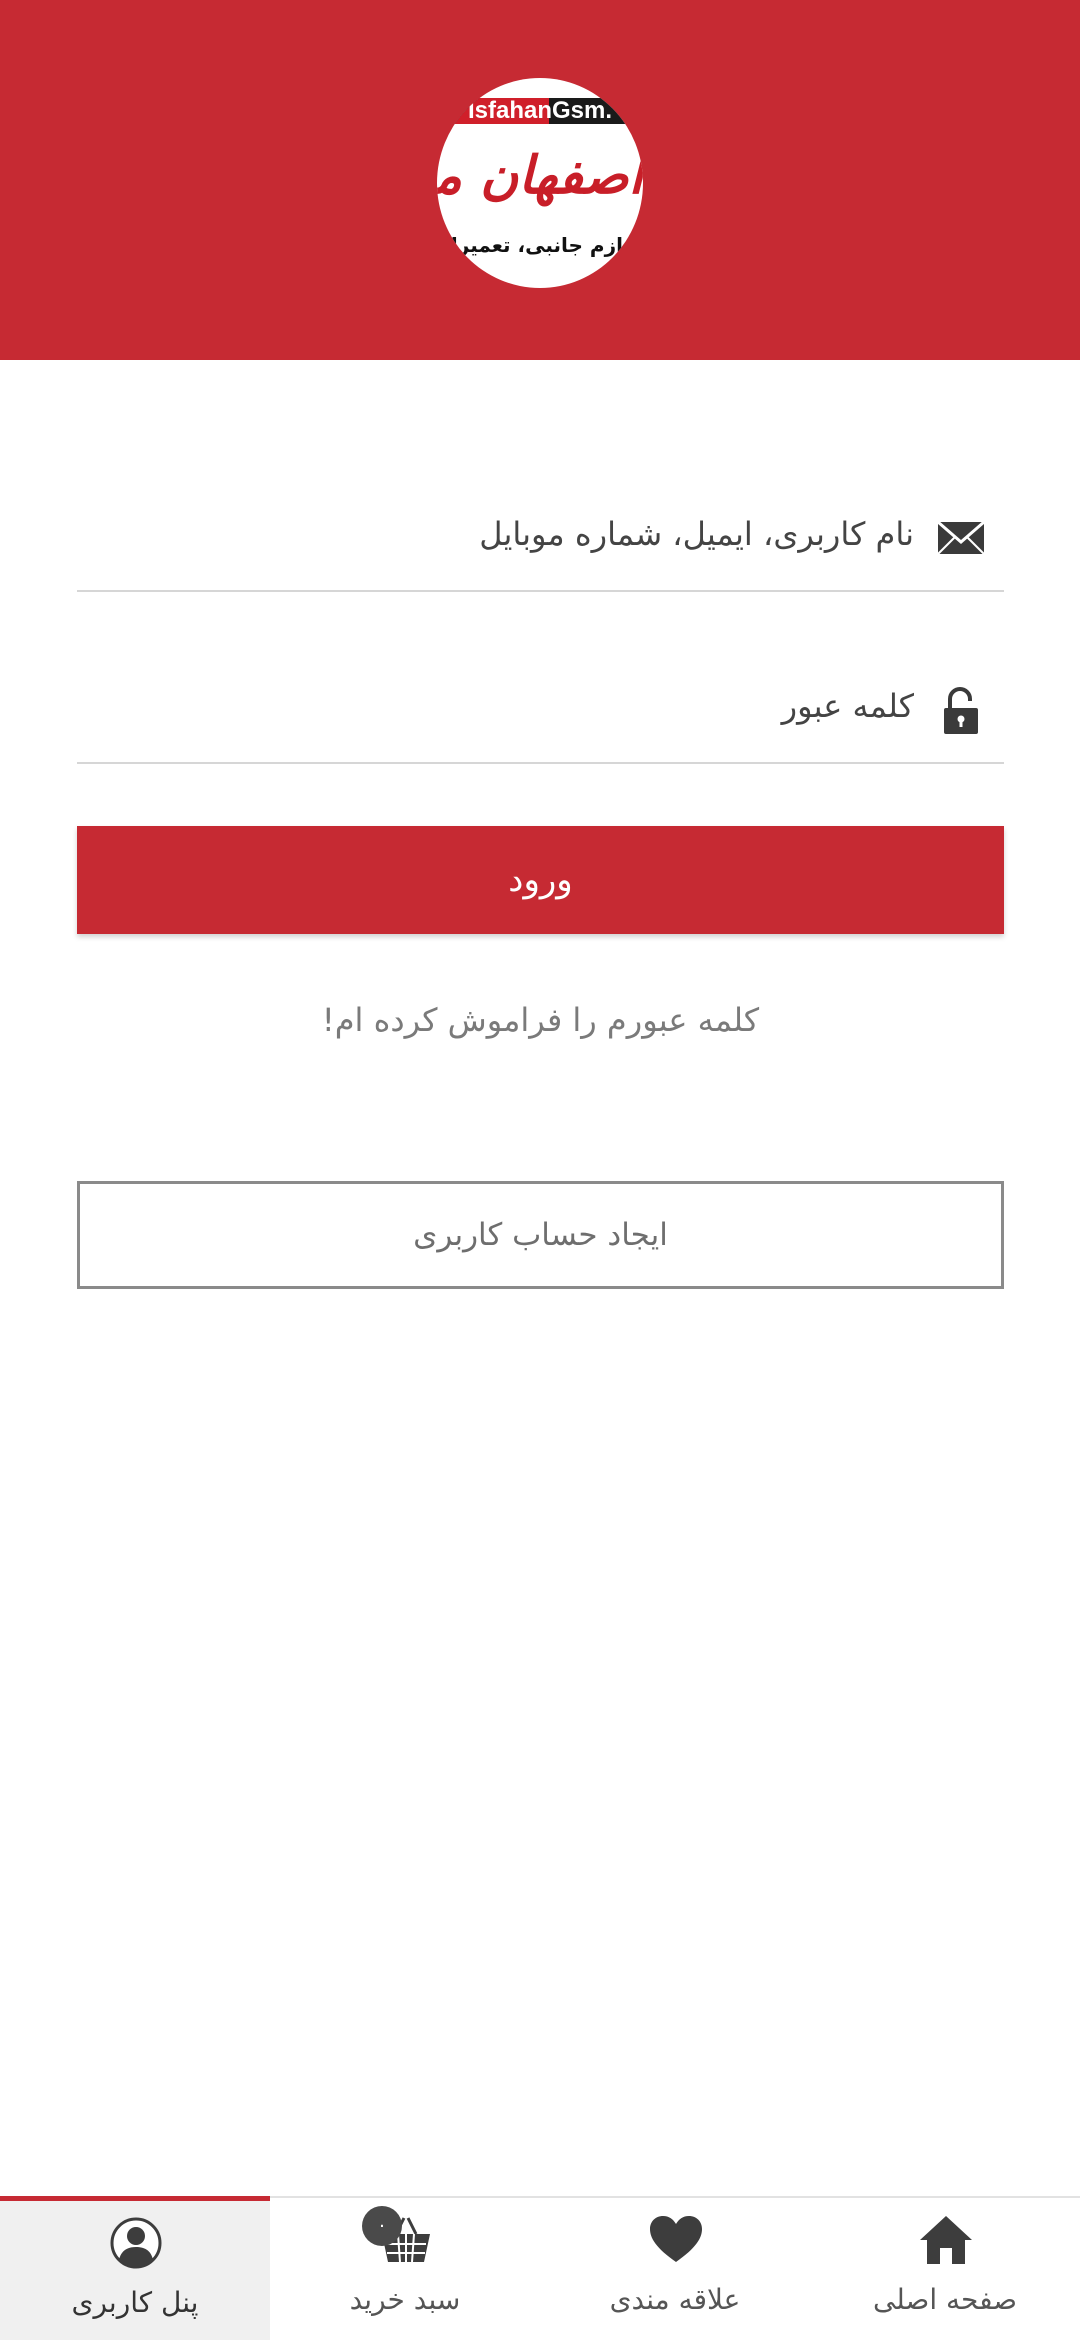 This screenshot has height=2340, width=1080. I want to click on home-icon, so click(946, 2240).